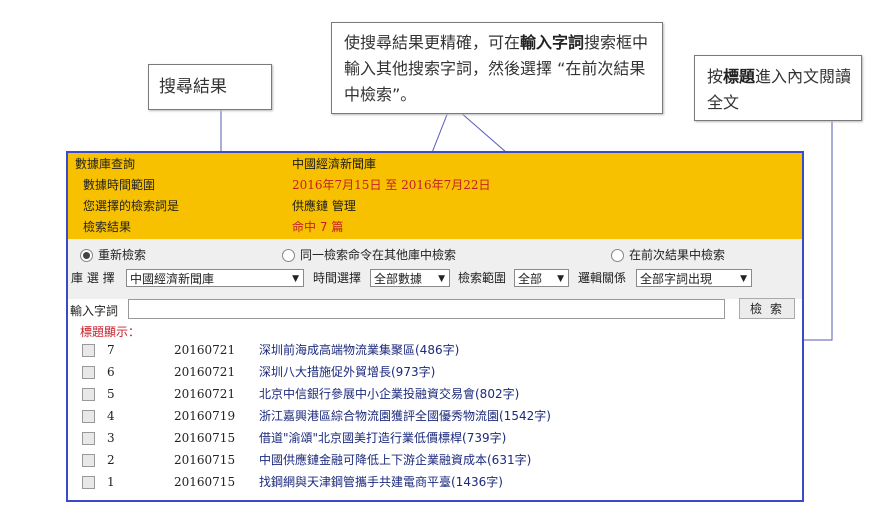  I want to click on radio-new-search: 重新檢索, so click(113, 255).